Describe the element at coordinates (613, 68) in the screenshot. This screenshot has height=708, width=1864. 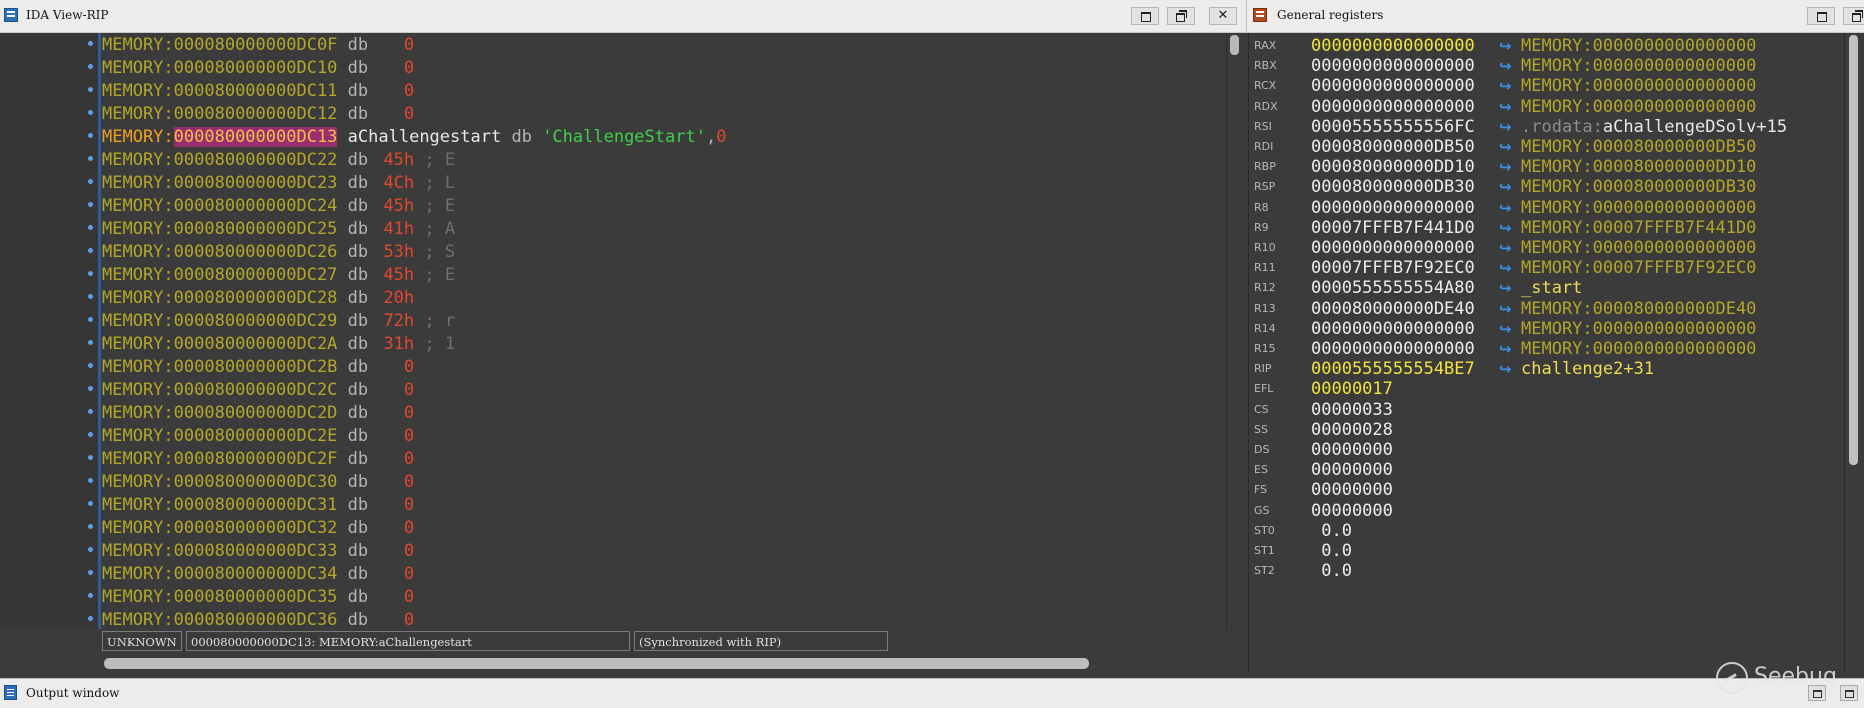
I see `listing-row: MEMORY:000080000000DC10 db 0` at that location.